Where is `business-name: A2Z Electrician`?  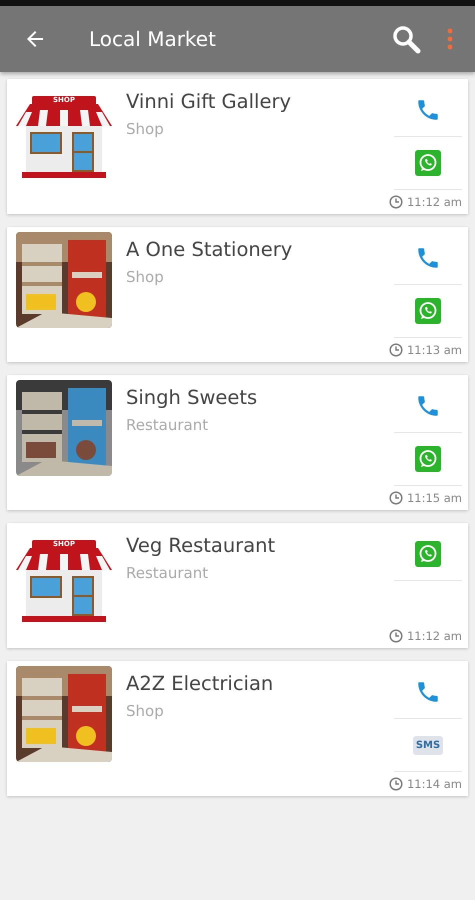
business-name: A2Z Electrician is located at coordinates (200, 684).